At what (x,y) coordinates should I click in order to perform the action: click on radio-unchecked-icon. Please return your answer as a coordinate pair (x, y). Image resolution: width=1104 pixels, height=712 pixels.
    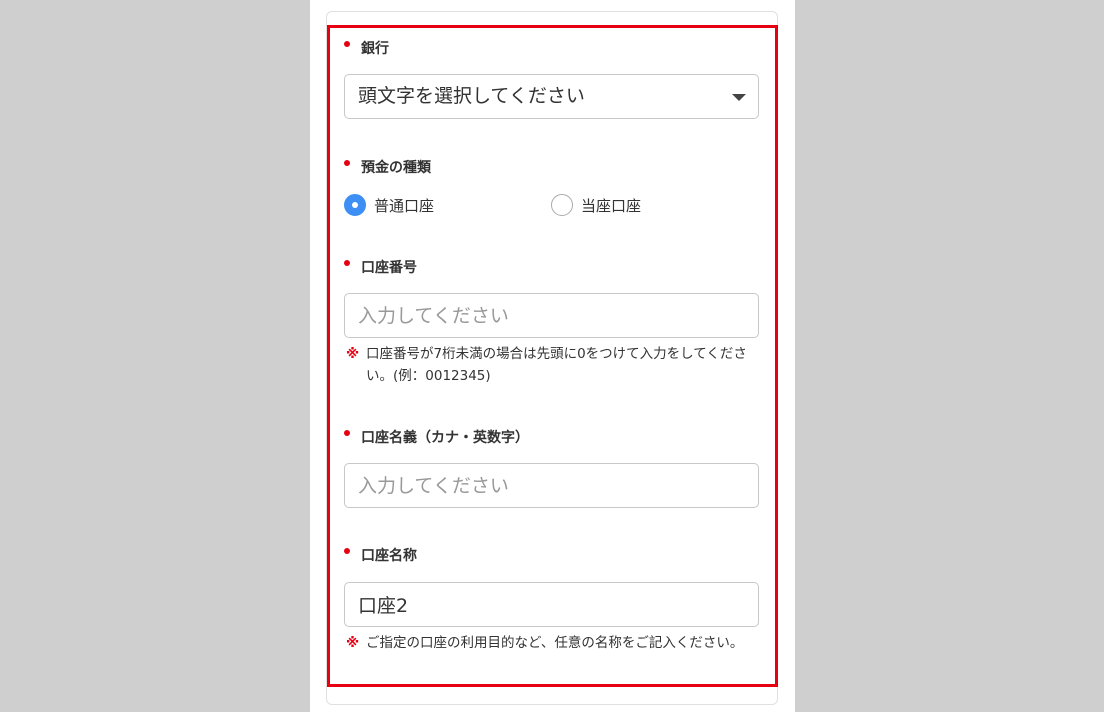
    Looking at the image, I should click on (562, 205).